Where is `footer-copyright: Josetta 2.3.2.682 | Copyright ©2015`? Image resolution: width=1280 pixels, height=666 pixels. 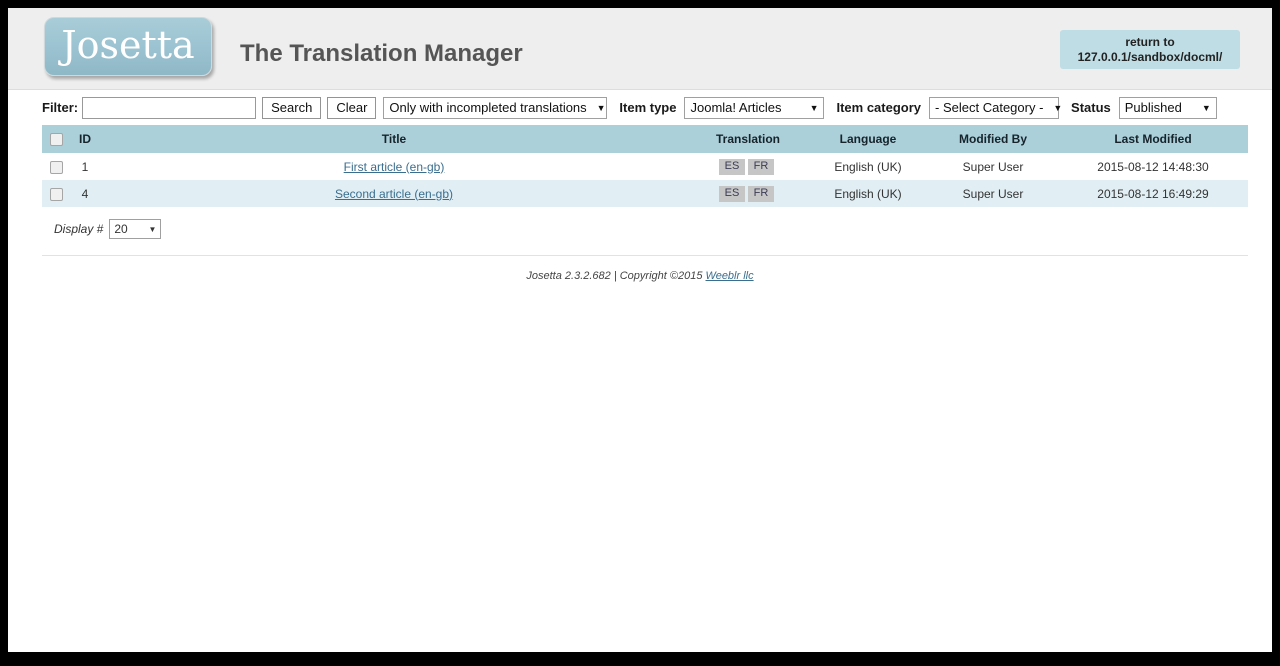
footer-copyright: Josetta 2.3.2.682 | Copyright ©2015 is located at coordinates (616, 276).